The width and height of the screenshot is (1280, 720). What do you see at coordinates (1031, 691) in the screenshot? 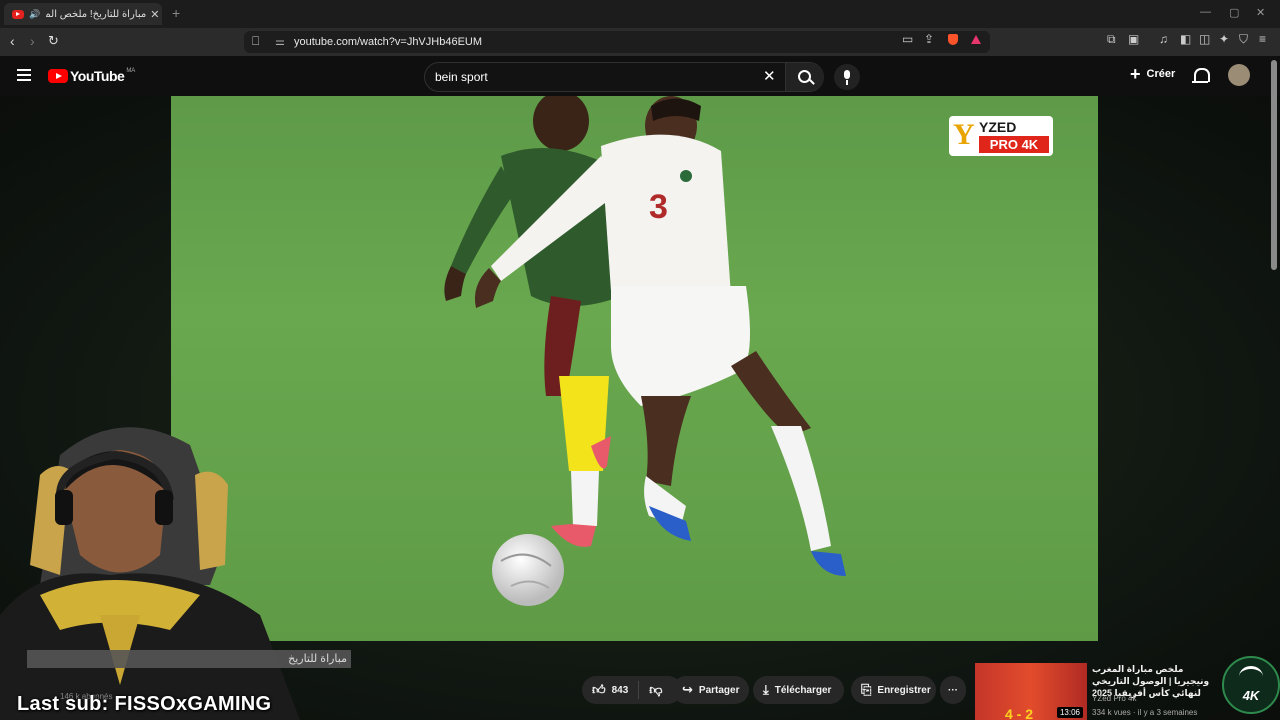
I see `recommended-thumbnail: 4 - 2 13:06` at bounding box center [1031, 691].